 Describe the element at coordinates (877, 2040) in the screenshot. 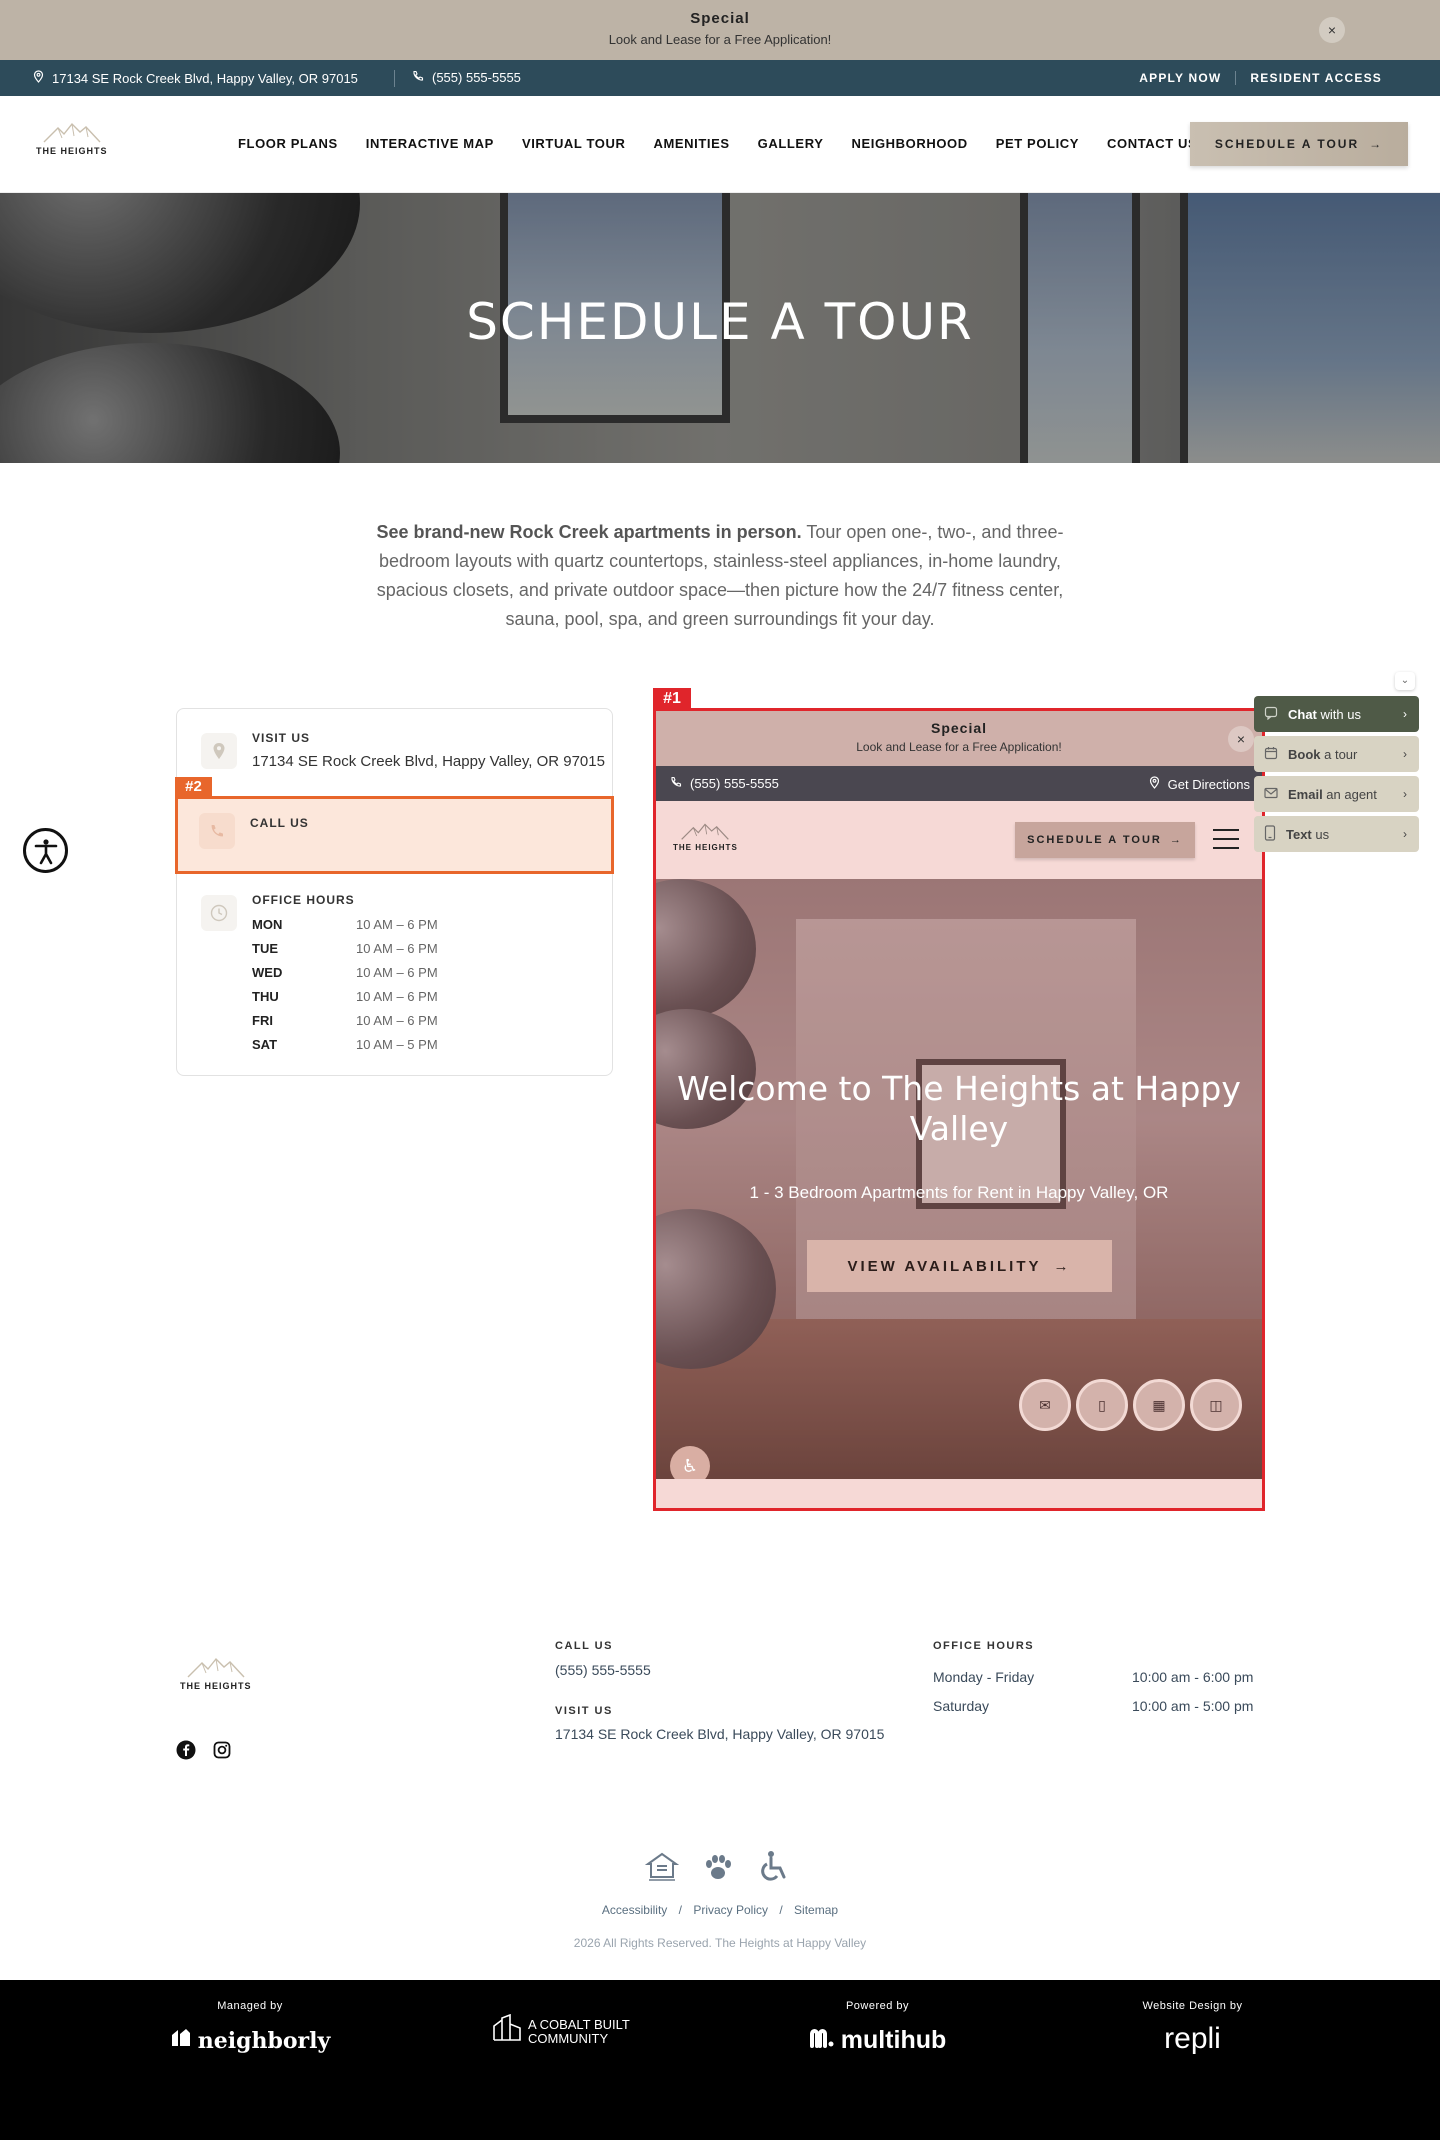

I see `multihub-logo: multihub` at that location.